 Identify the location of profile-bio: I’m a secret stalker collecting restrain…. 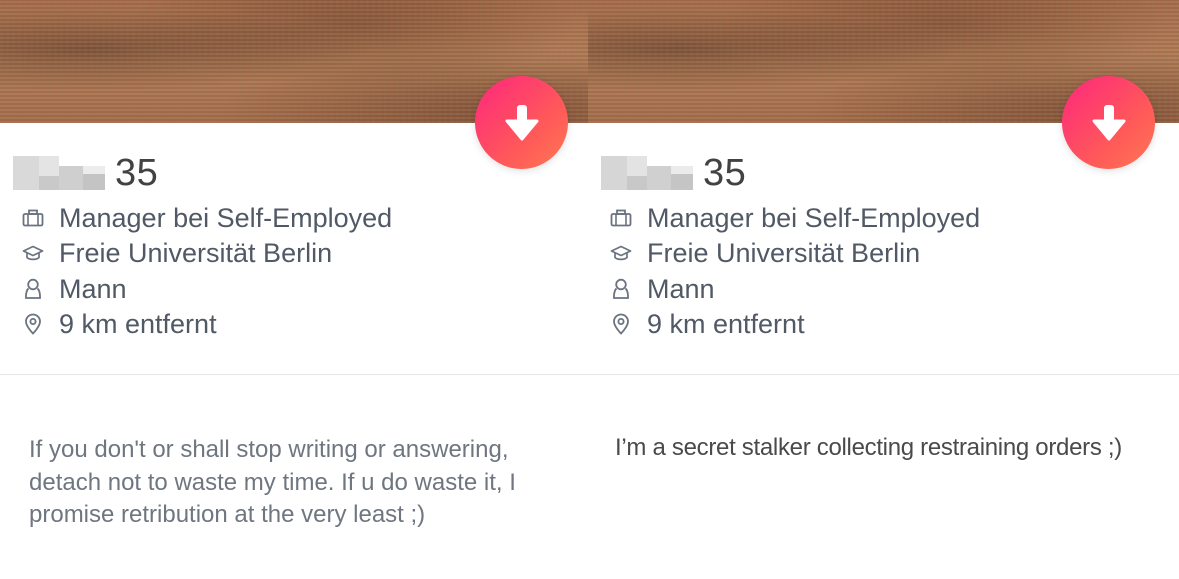
(868, 447).